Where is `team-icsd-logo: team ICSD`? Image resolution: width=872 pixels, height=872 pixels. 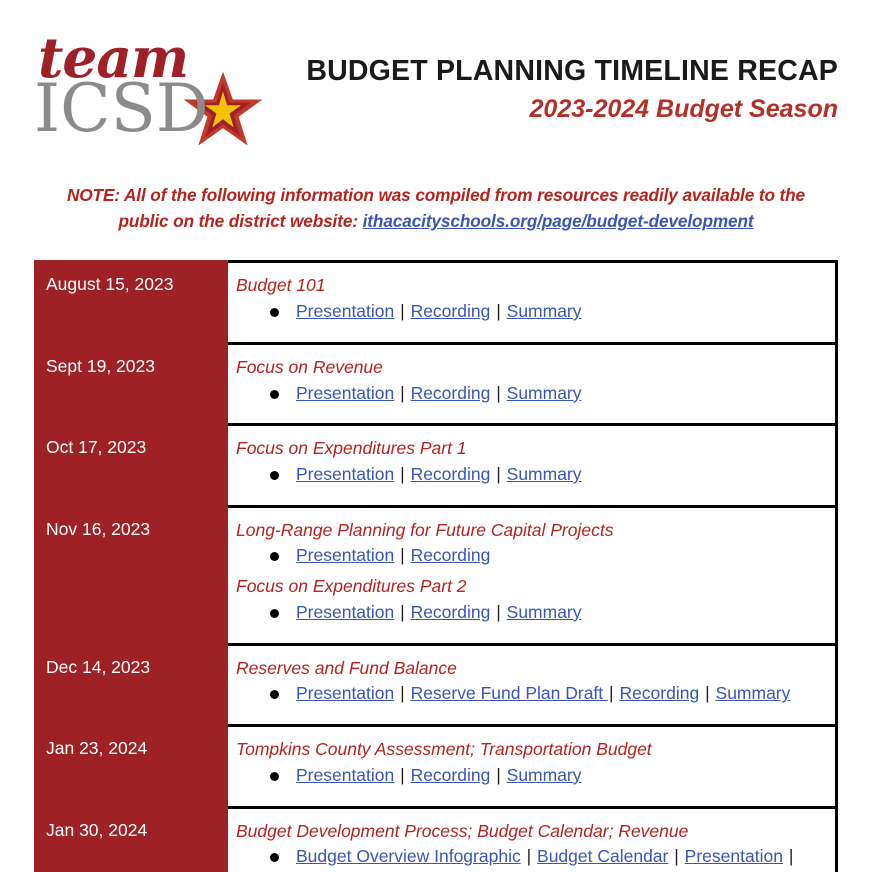 team-icsd-logo: team ICSD is located at coordinates (149, 86).